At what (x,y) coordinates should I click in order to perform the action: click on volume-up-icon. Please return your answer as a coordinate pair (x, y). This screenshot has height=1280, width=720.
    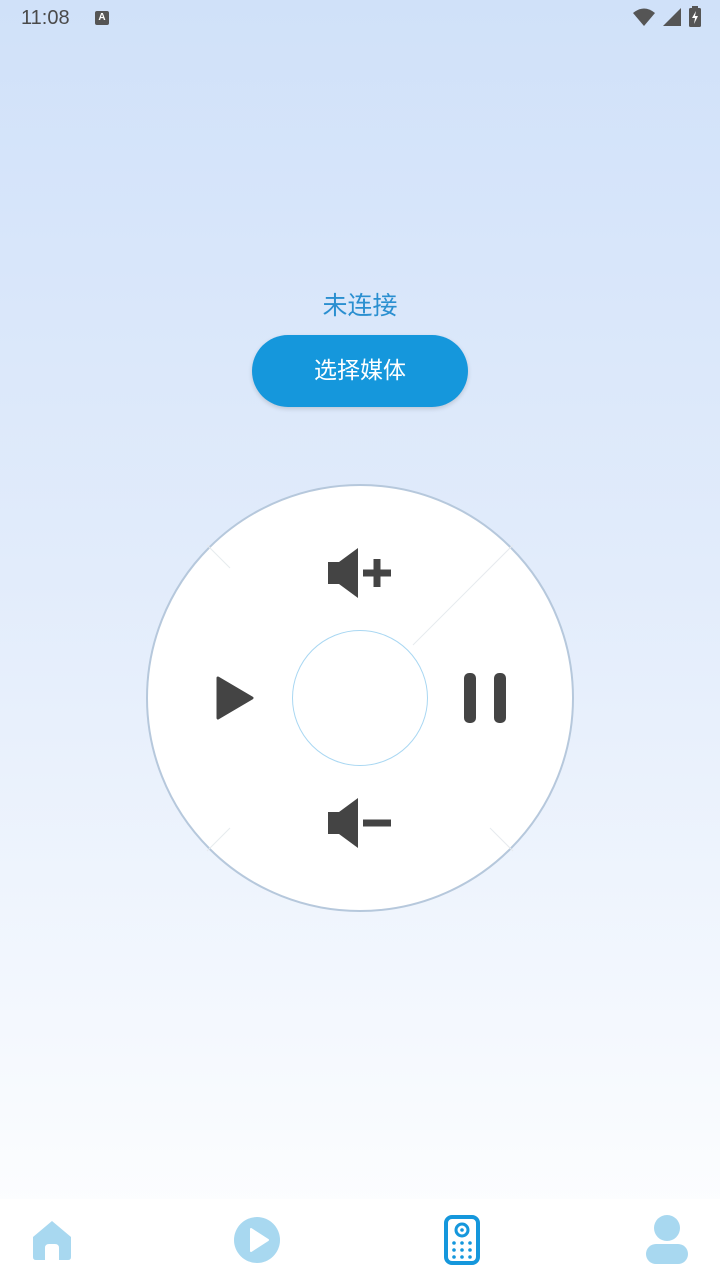
    Looking at the image, I should click on (359, 573).